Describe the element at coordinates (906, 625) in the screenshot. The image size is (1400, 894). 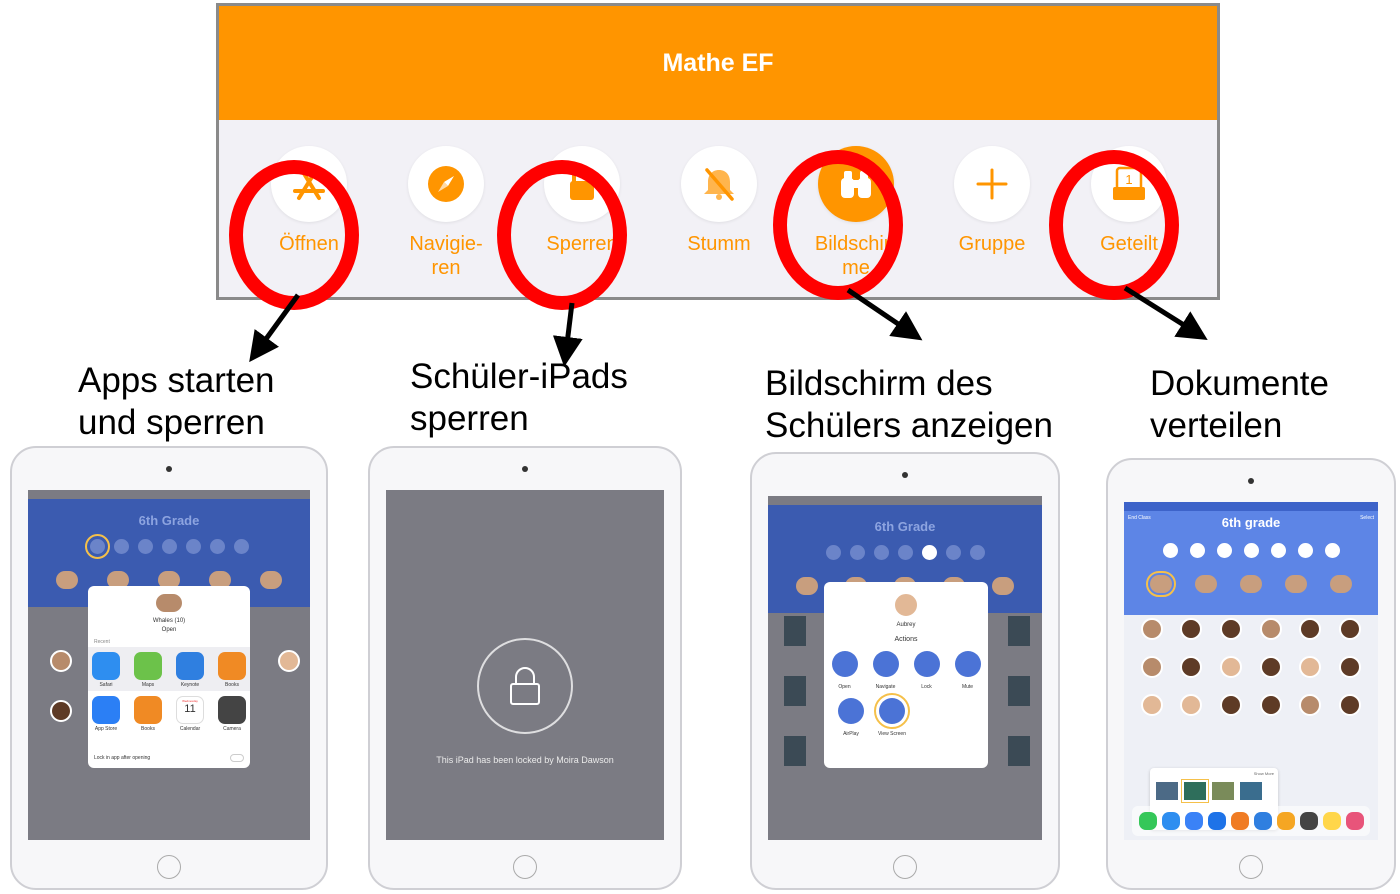
I see `student-name: Aubrey` at that location.